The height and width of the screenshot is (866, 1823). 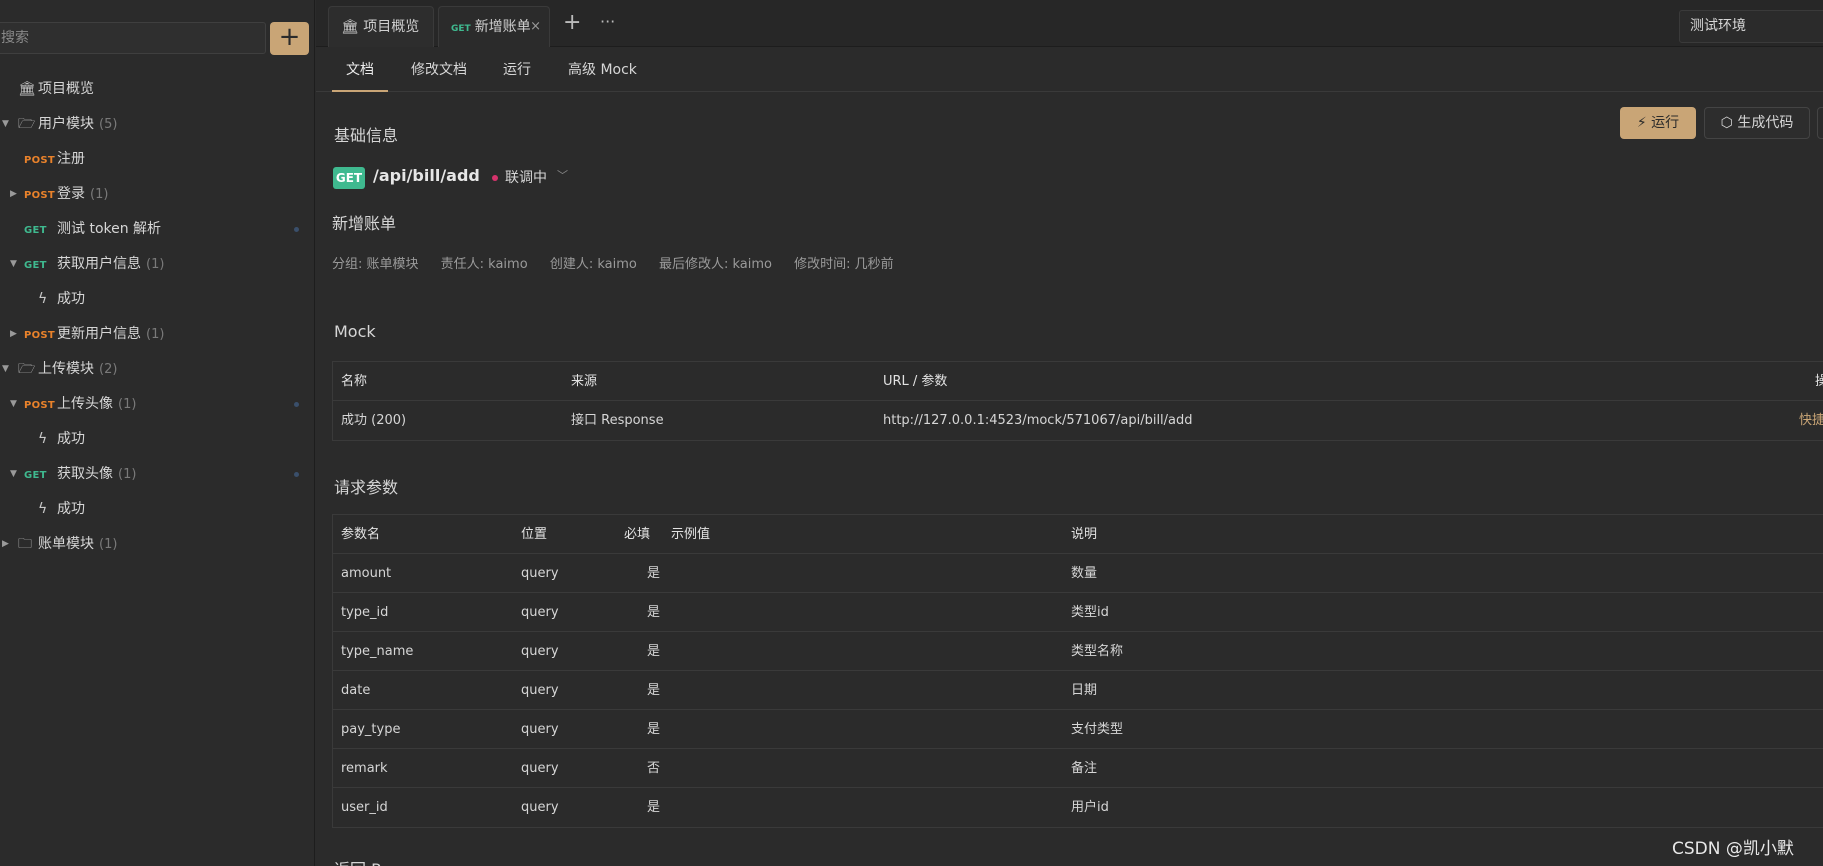 I want to click on chevron-down-icon: ﹀, so click(x=562, y=175).